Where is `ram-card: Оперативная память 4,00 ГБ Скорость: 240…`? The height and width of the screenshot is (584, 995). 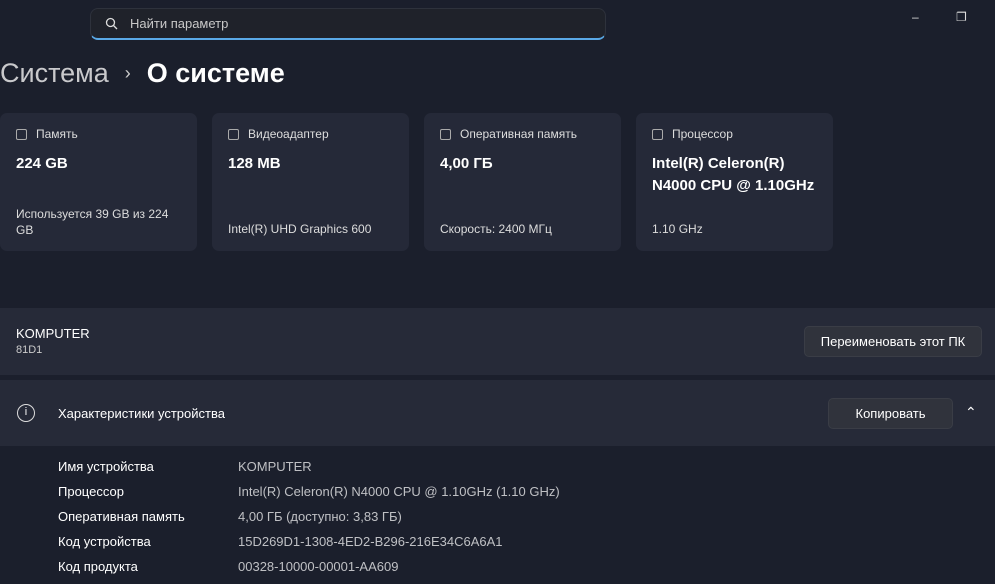
ram-card: Оперативная память 4,00 ГБ Скорость: 240… is located at coordinates (522, 182).